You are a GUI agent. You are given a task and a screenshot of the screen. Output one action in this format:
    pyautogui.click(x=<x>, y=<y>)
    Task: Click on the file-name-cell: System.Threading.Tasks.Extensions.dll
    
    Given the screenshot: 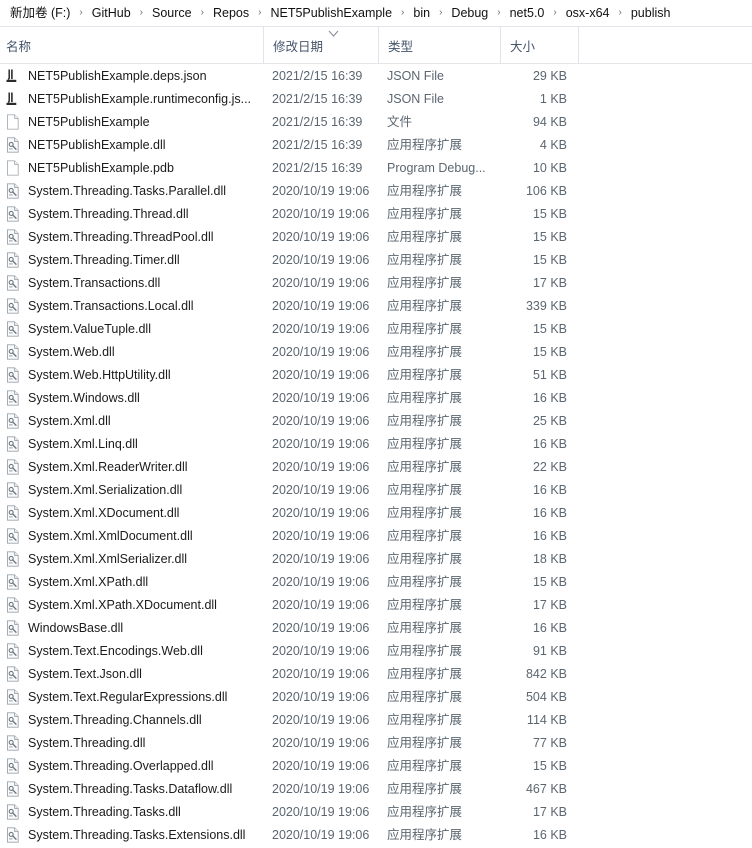 What is the action you would take?
    pyautogui.click(x=131, y=834)
    